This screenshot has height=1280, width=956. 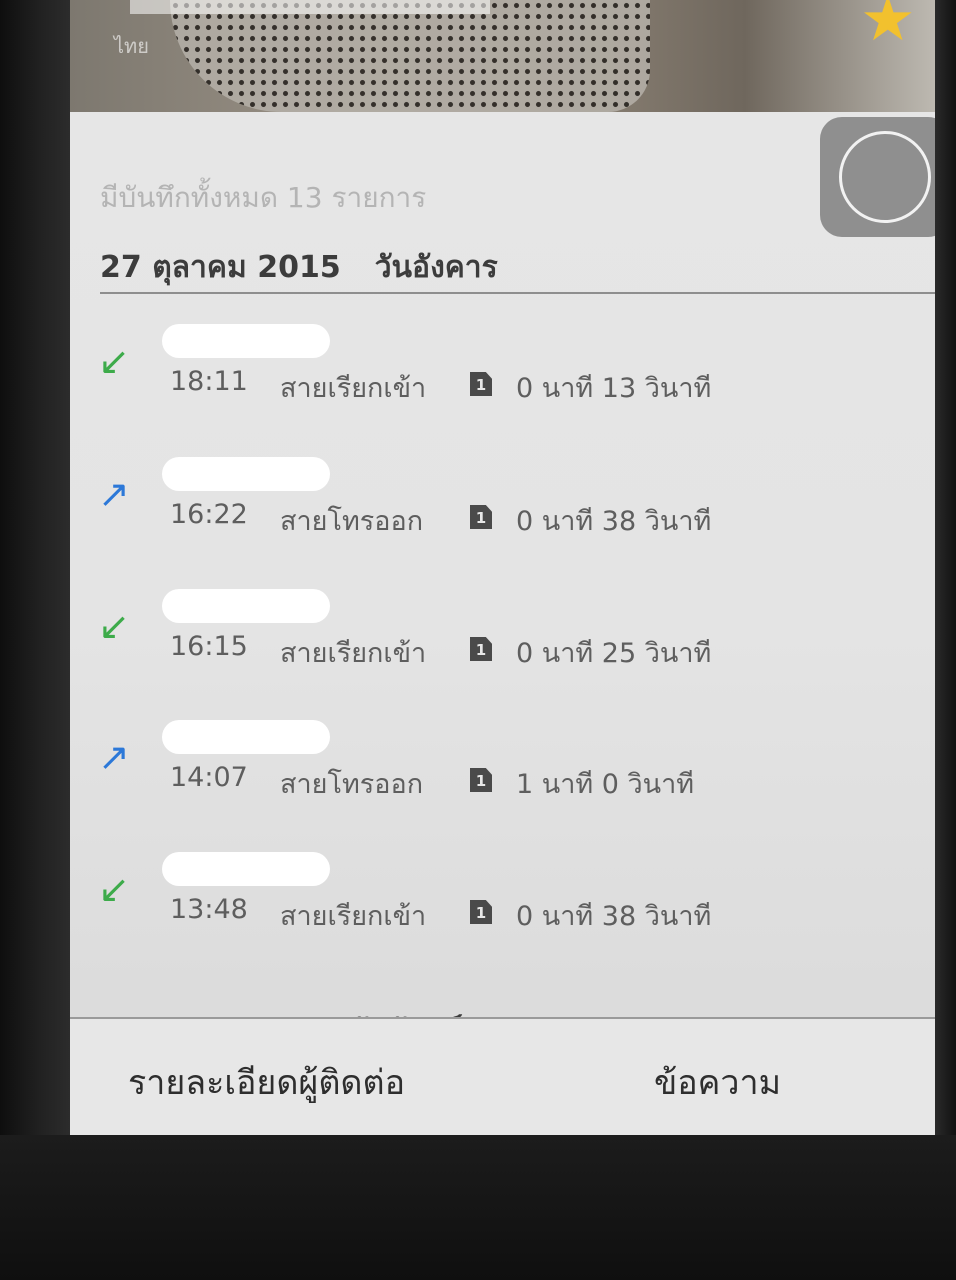 I want to click on call-log-row: ↗ 16:22 สายโทรออก 1 0 นาที 38 วินาที, so click(x=502, y=520).